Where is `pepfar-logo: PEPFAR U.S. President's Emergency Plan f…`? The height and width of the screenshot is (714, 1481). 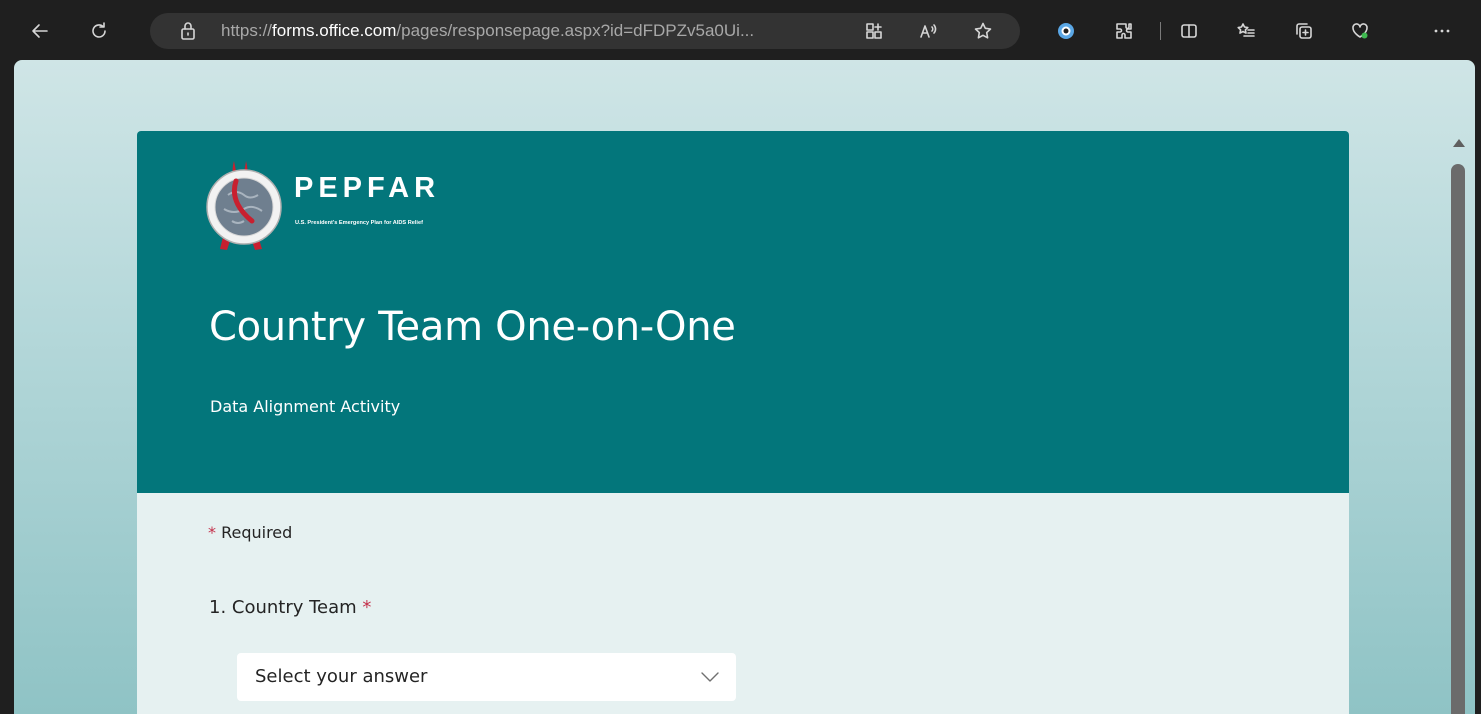 pepfar-logo: PEPFAR U.S. President's Emergency Plan f… is located at coordinates (356, 203).